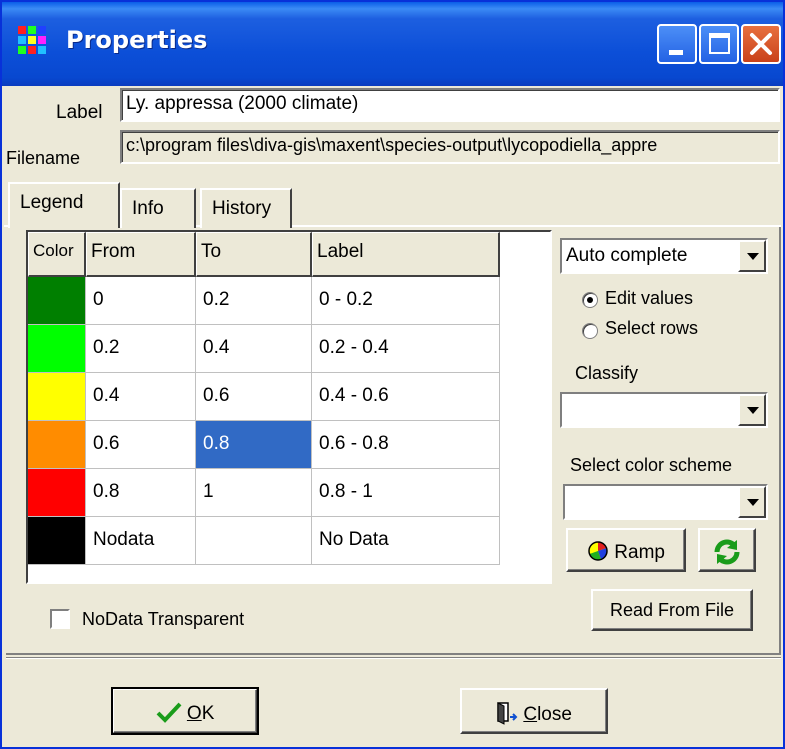  I want to click on title-bar: Properties, so click(392, 44).